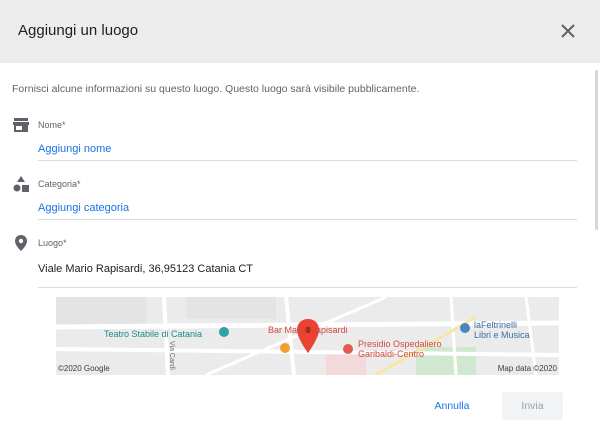 The width and height of the screenshot is (600, 437). Describe the element at coordinates (307, 160) in the screenshot. I see `name-underline` at that location.